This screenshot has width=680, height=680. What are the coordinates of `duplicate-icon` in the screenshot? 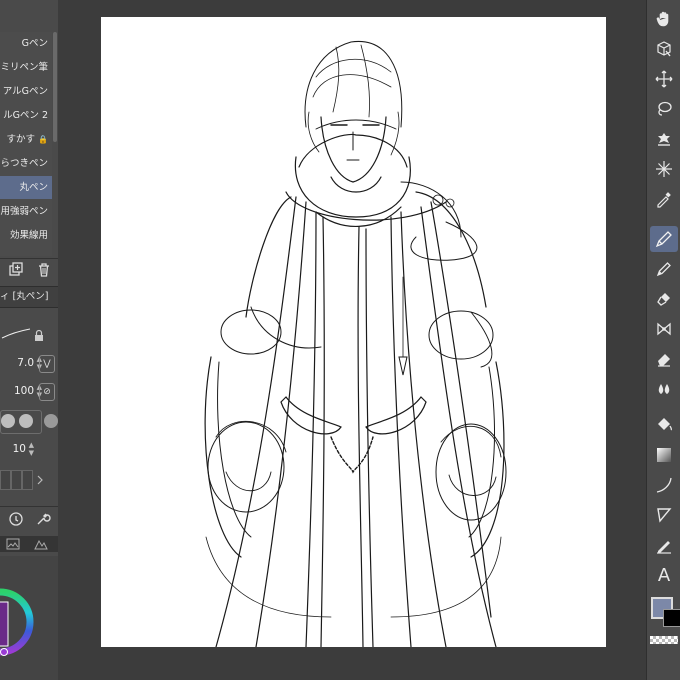 It's located at (16, 270).